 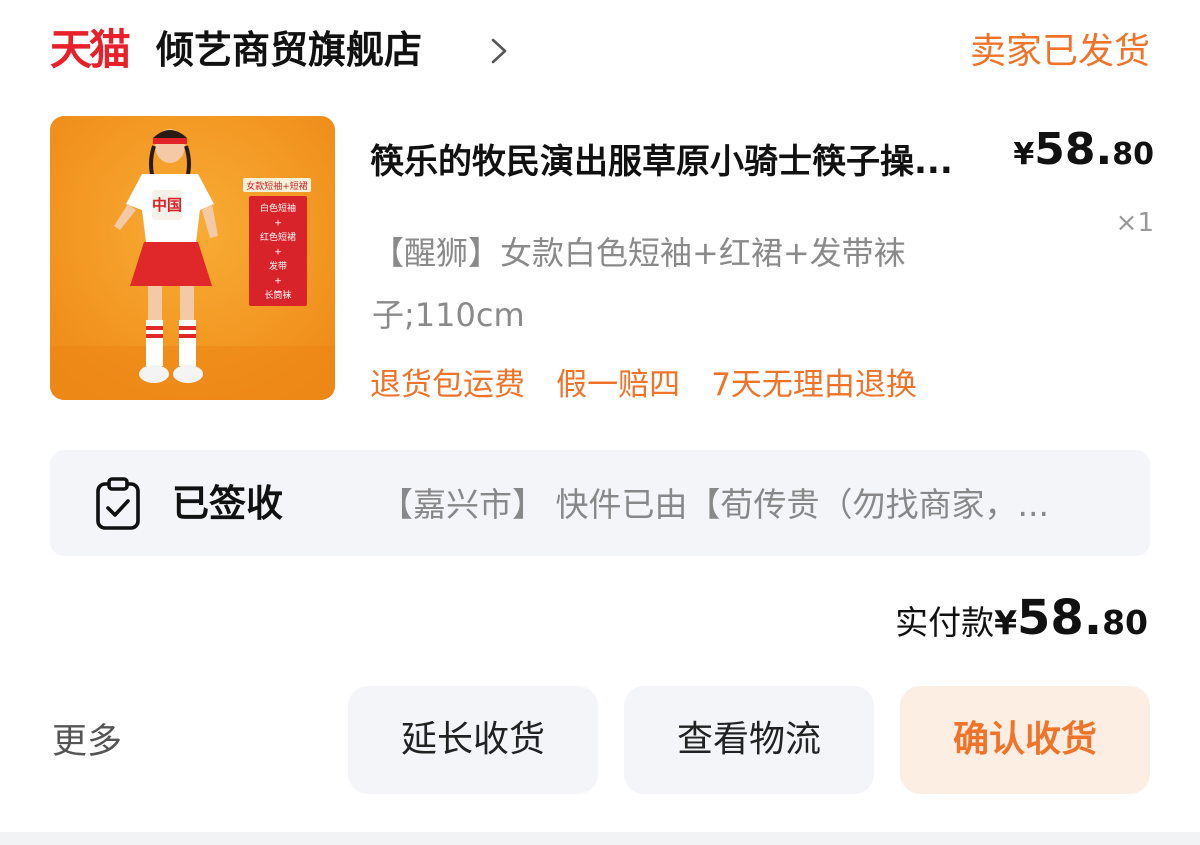 I want to click on image-label: 红色短裙, so click(x=278, y=237).